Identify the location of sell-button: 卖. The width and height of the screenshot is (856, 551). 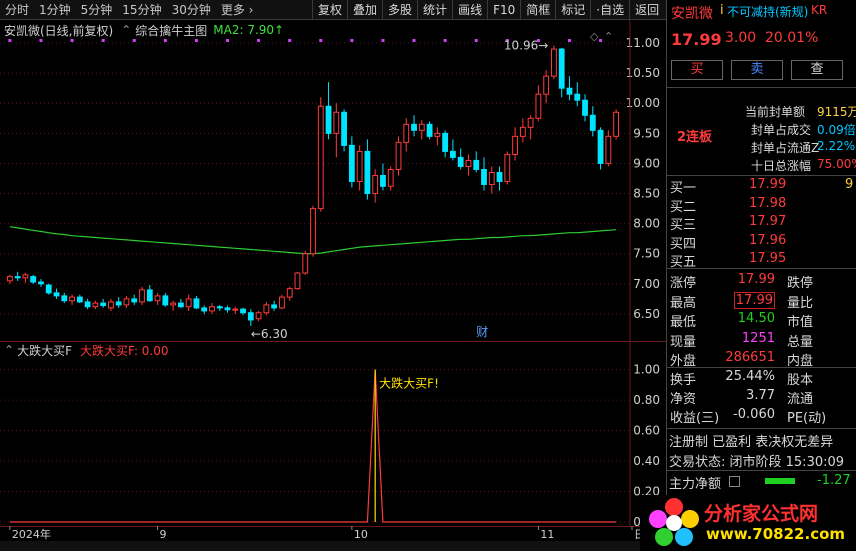
(757, 70).